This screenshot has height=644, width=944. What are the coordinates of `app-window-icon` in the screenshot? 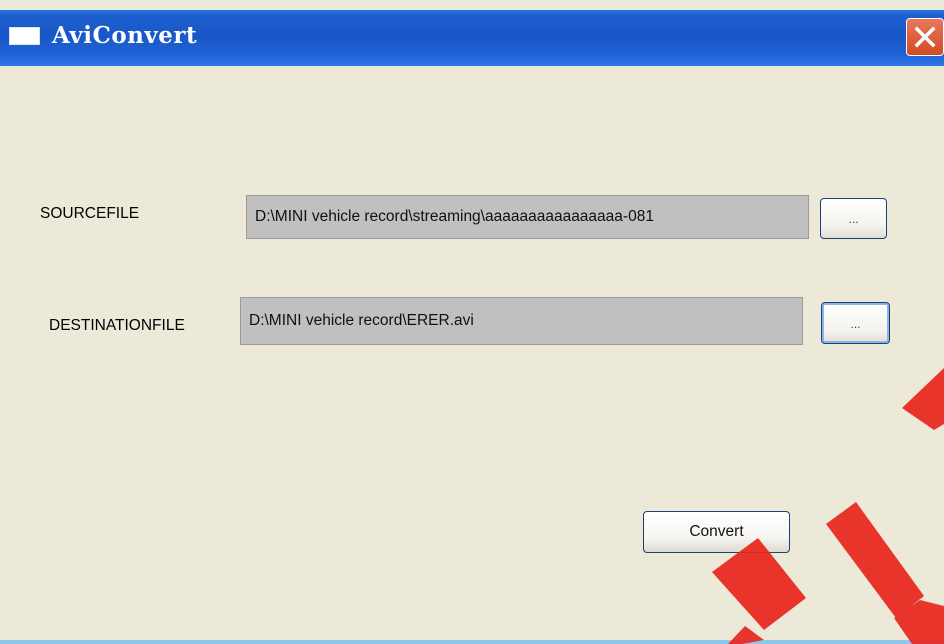 It's located at (24, 36).